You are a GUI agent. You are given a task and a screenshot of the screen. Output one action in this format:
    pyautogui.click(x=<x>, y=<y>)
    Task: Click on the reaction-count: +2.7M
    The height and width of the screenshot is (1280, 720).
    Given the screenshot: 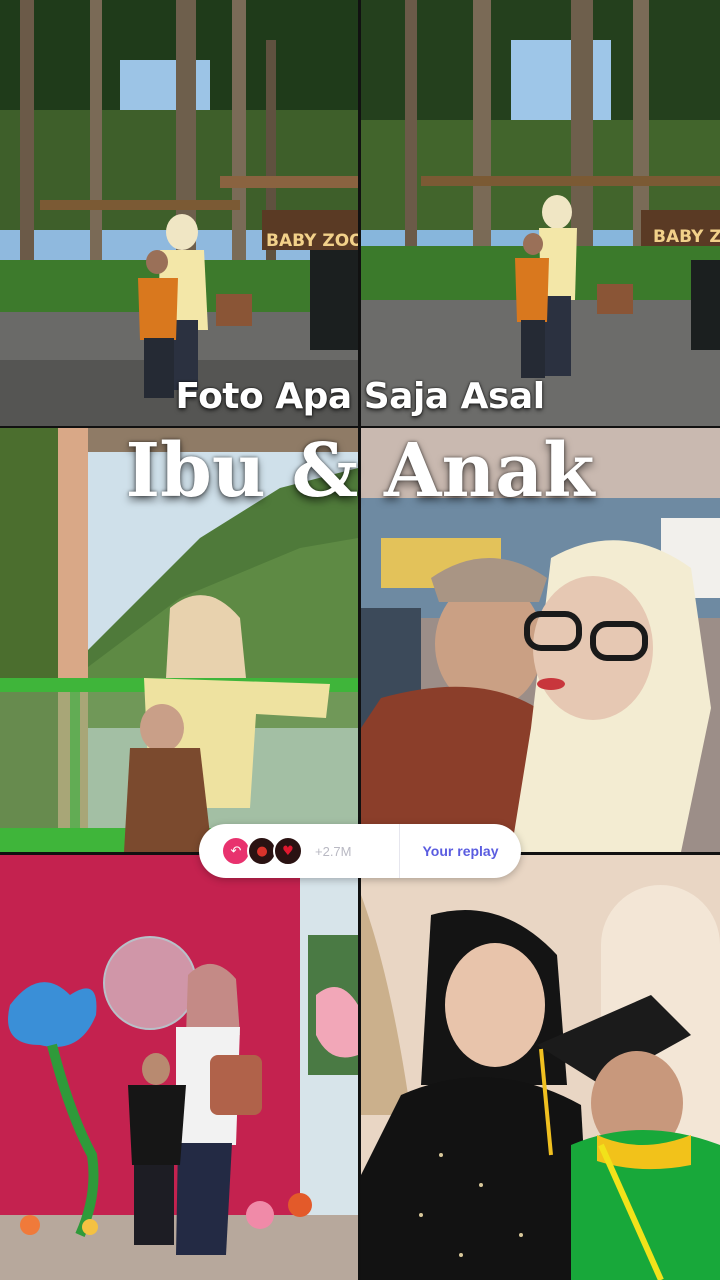 What is the action you would take?
    pyautogui.click(x=333, y=851)
    